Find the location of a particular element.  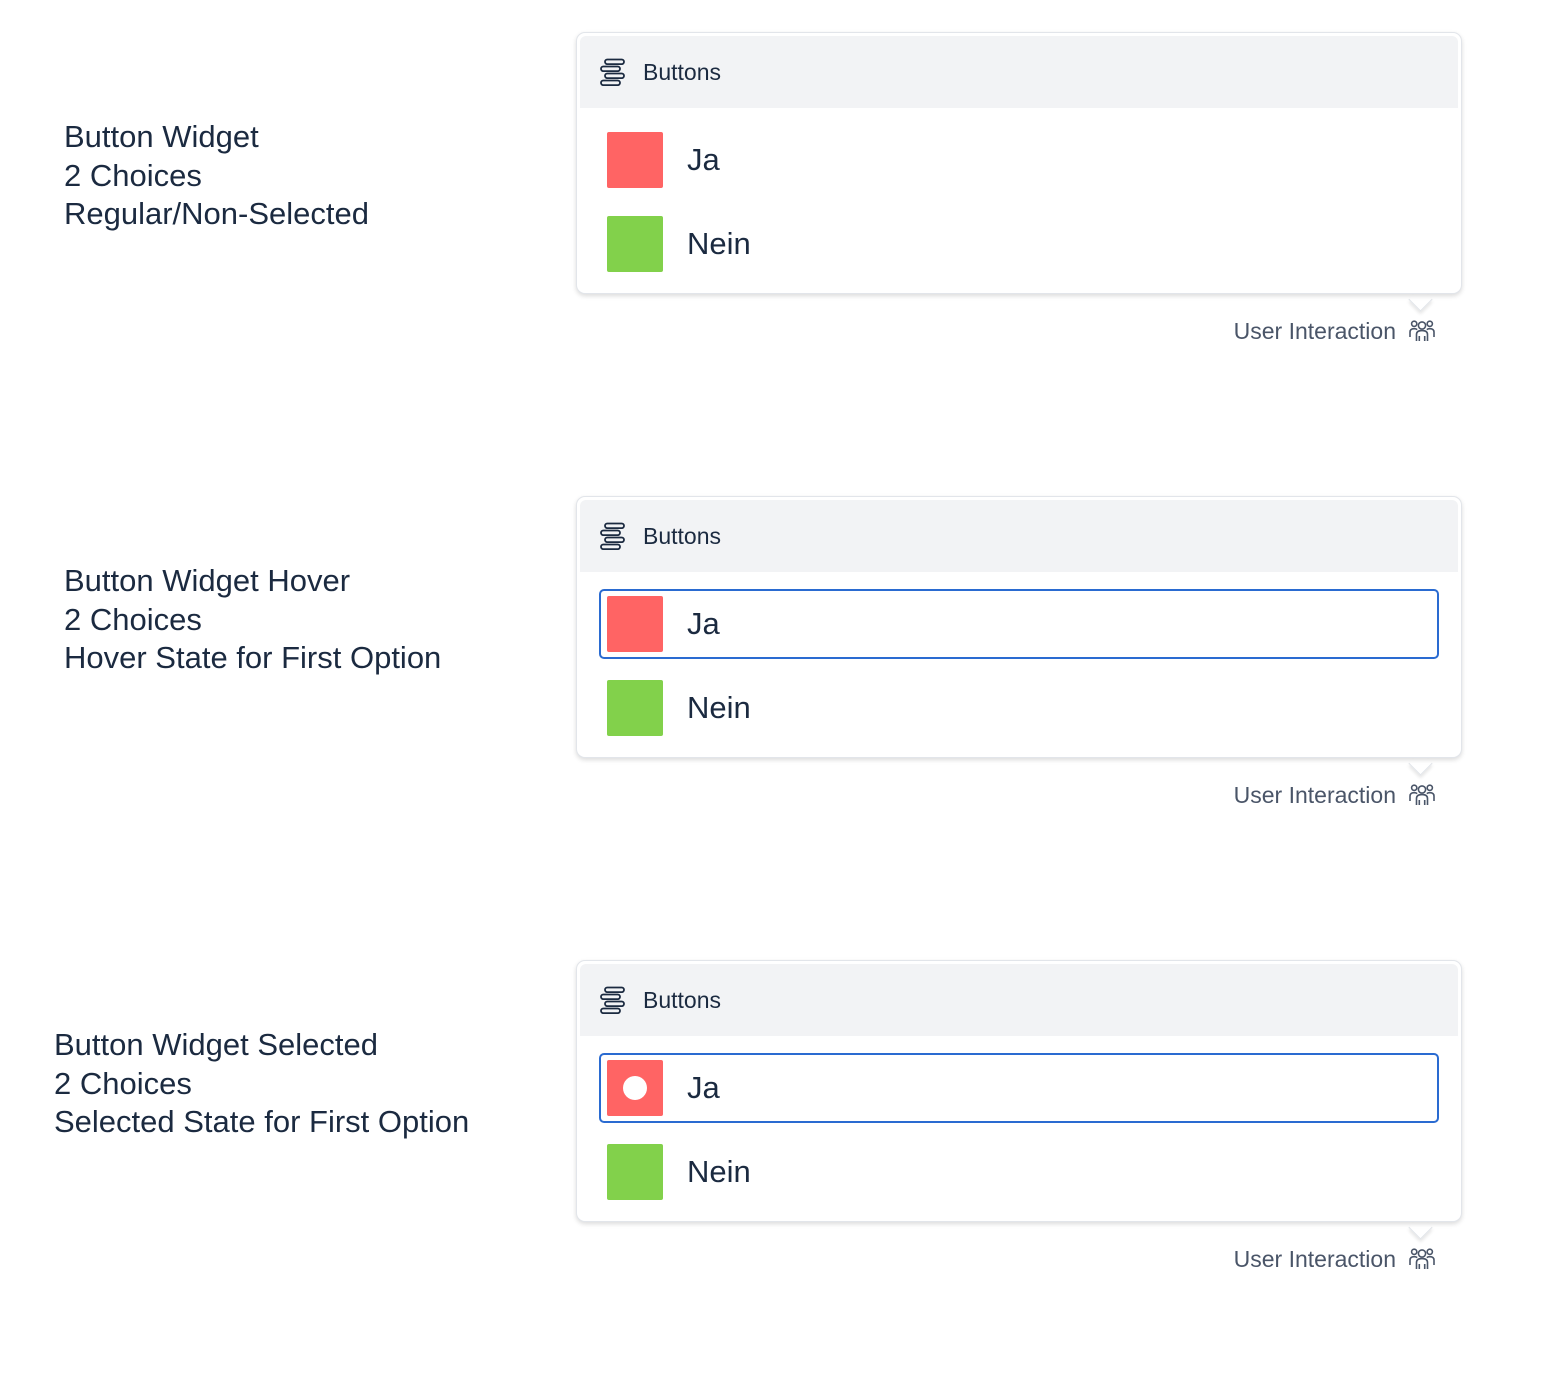

description-line: Button Widget Selected is located at coordinates (216, 1044).